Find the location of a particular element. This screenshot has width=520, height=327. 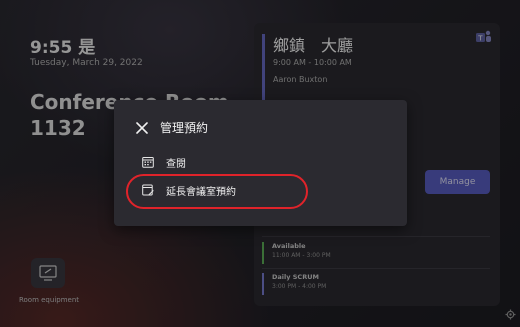

close-icon is located at coordinates (142, 128).